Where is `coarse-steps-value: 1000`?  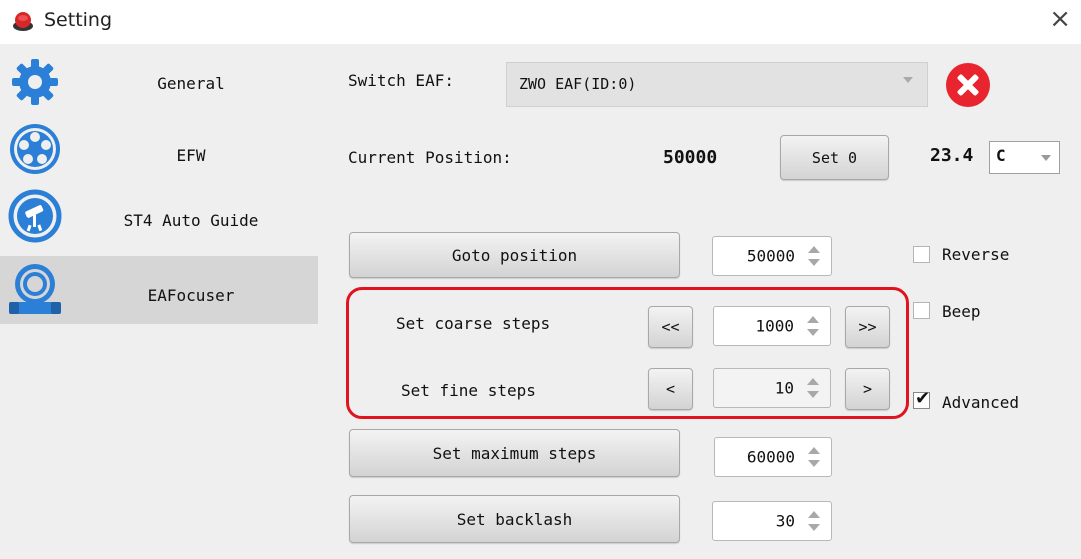
coarse-steps-value: 1000 is located at coordinates (774, 326).